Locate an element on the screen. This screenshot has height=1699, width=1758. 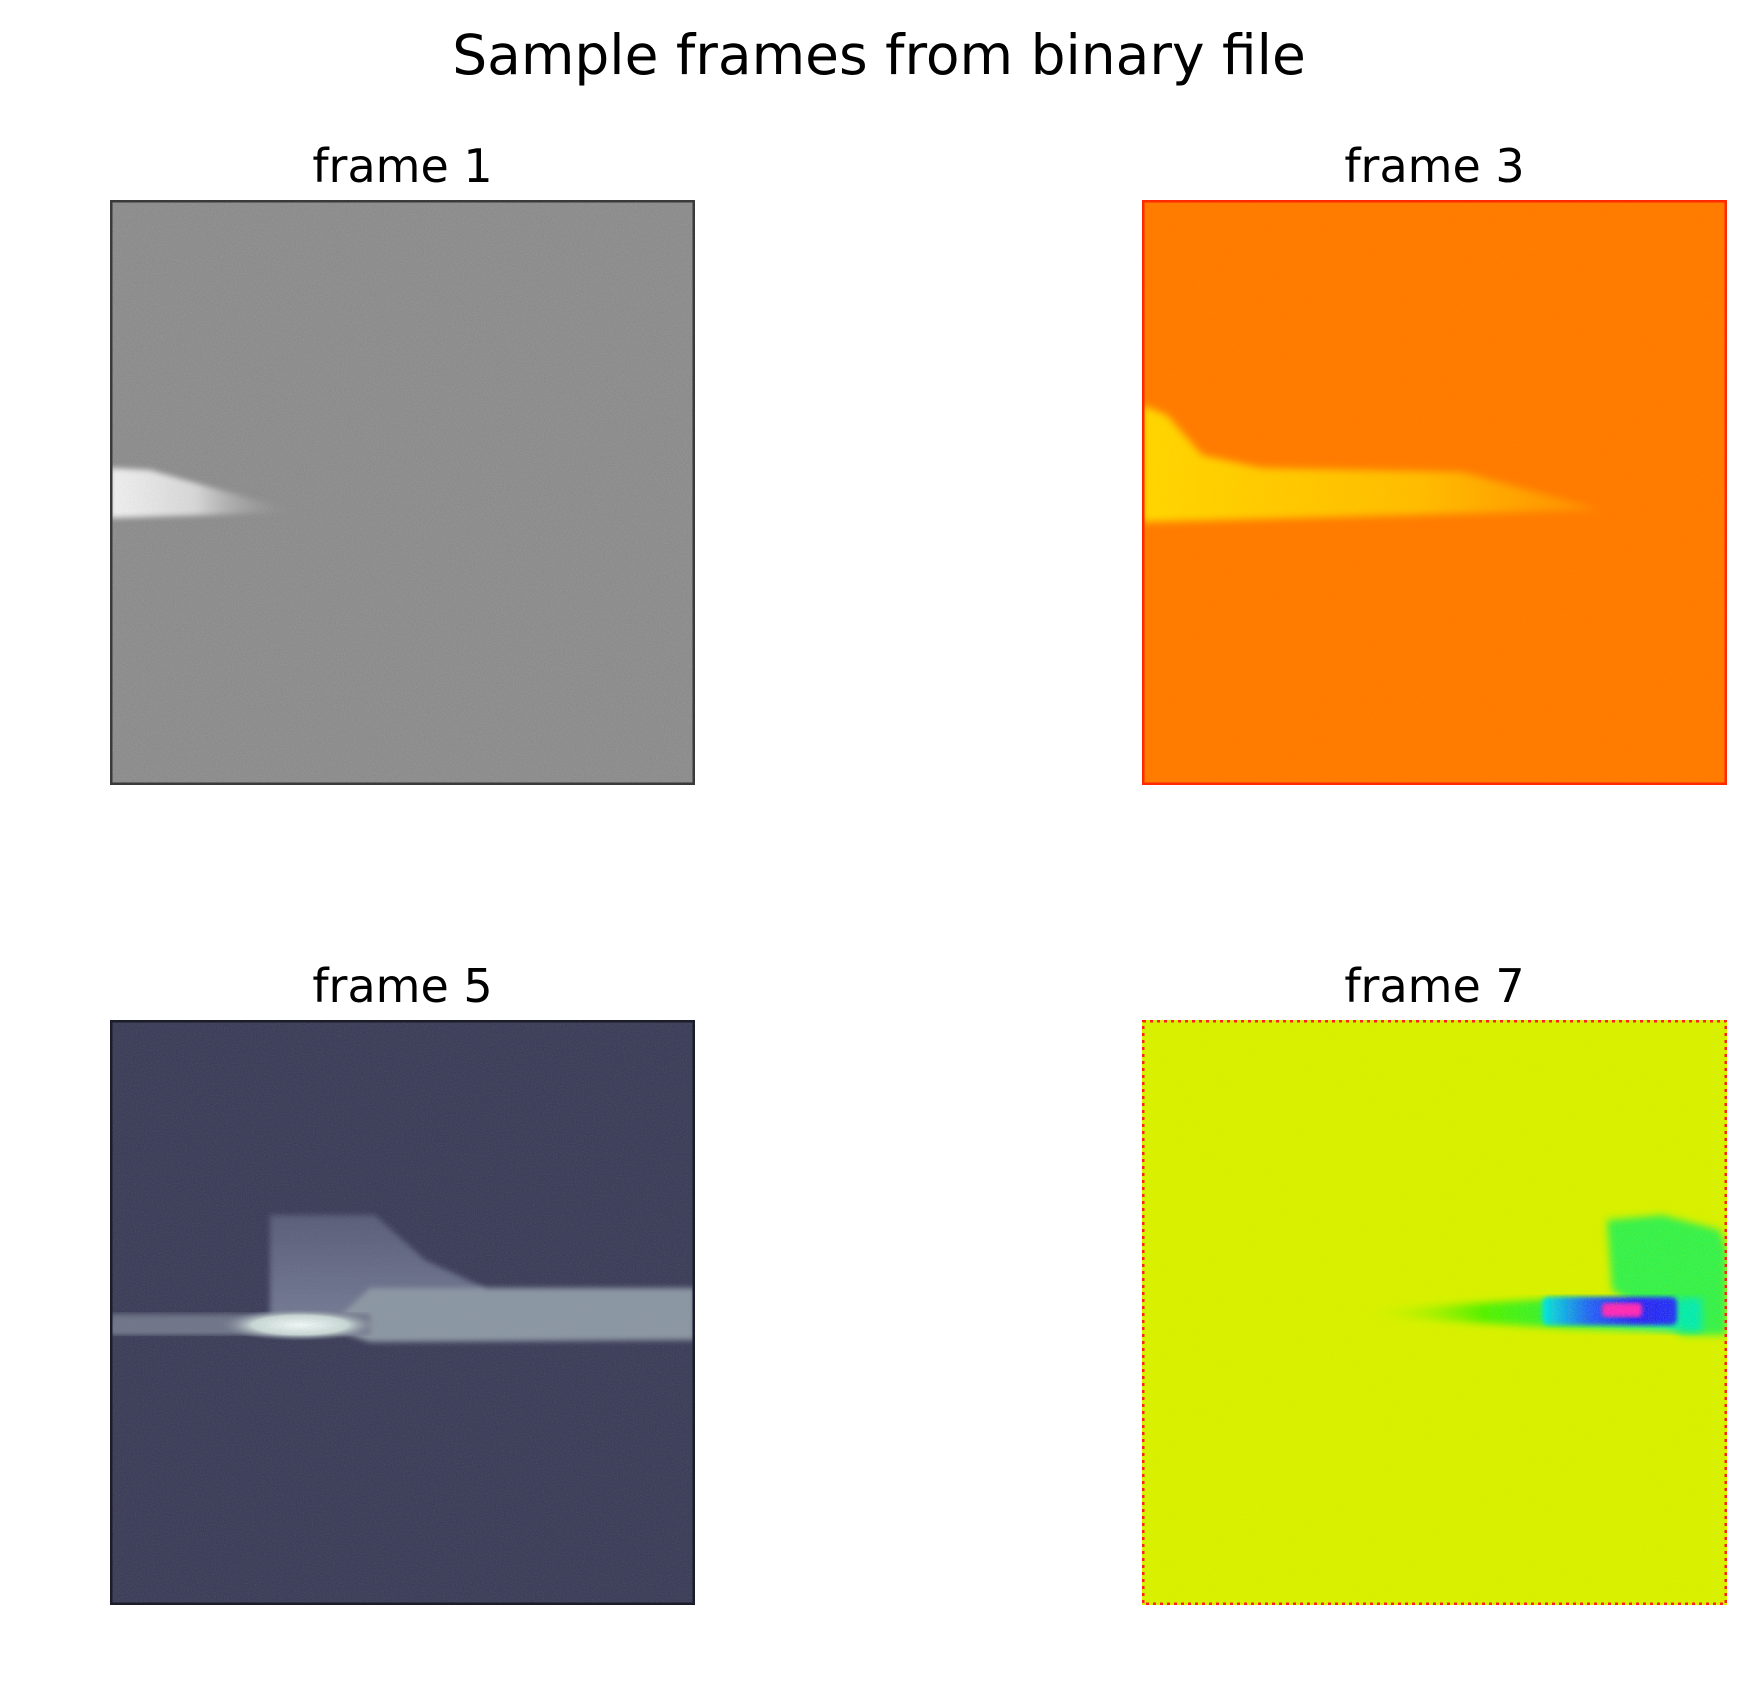
frame-5-image is located at coordinates (402, 1312).